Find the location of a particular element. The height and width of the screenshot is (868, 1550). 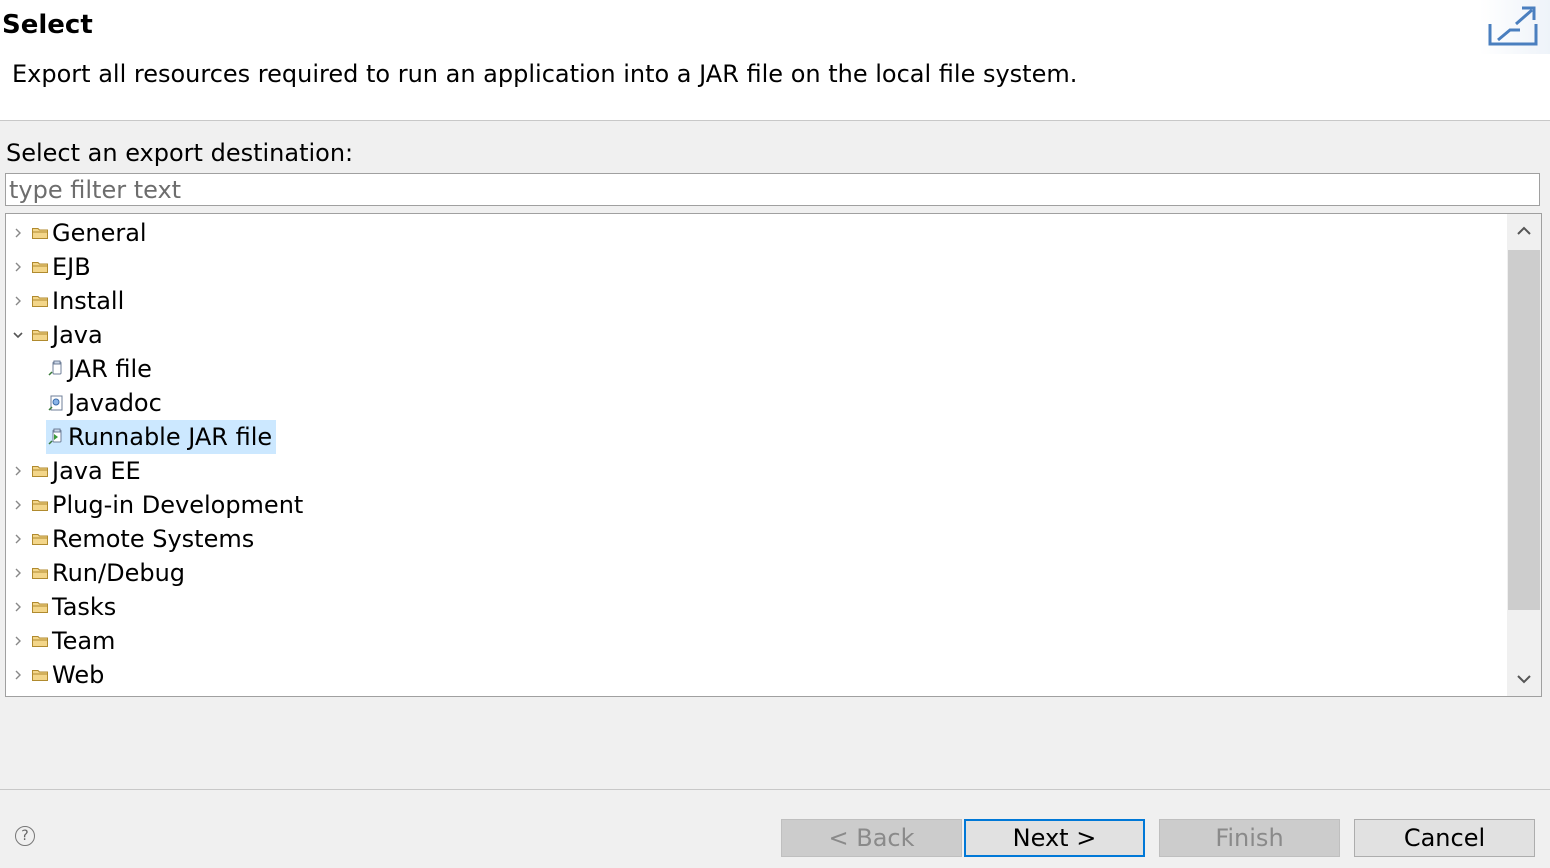

help-icon: ? is located at coordinates (25, 836).